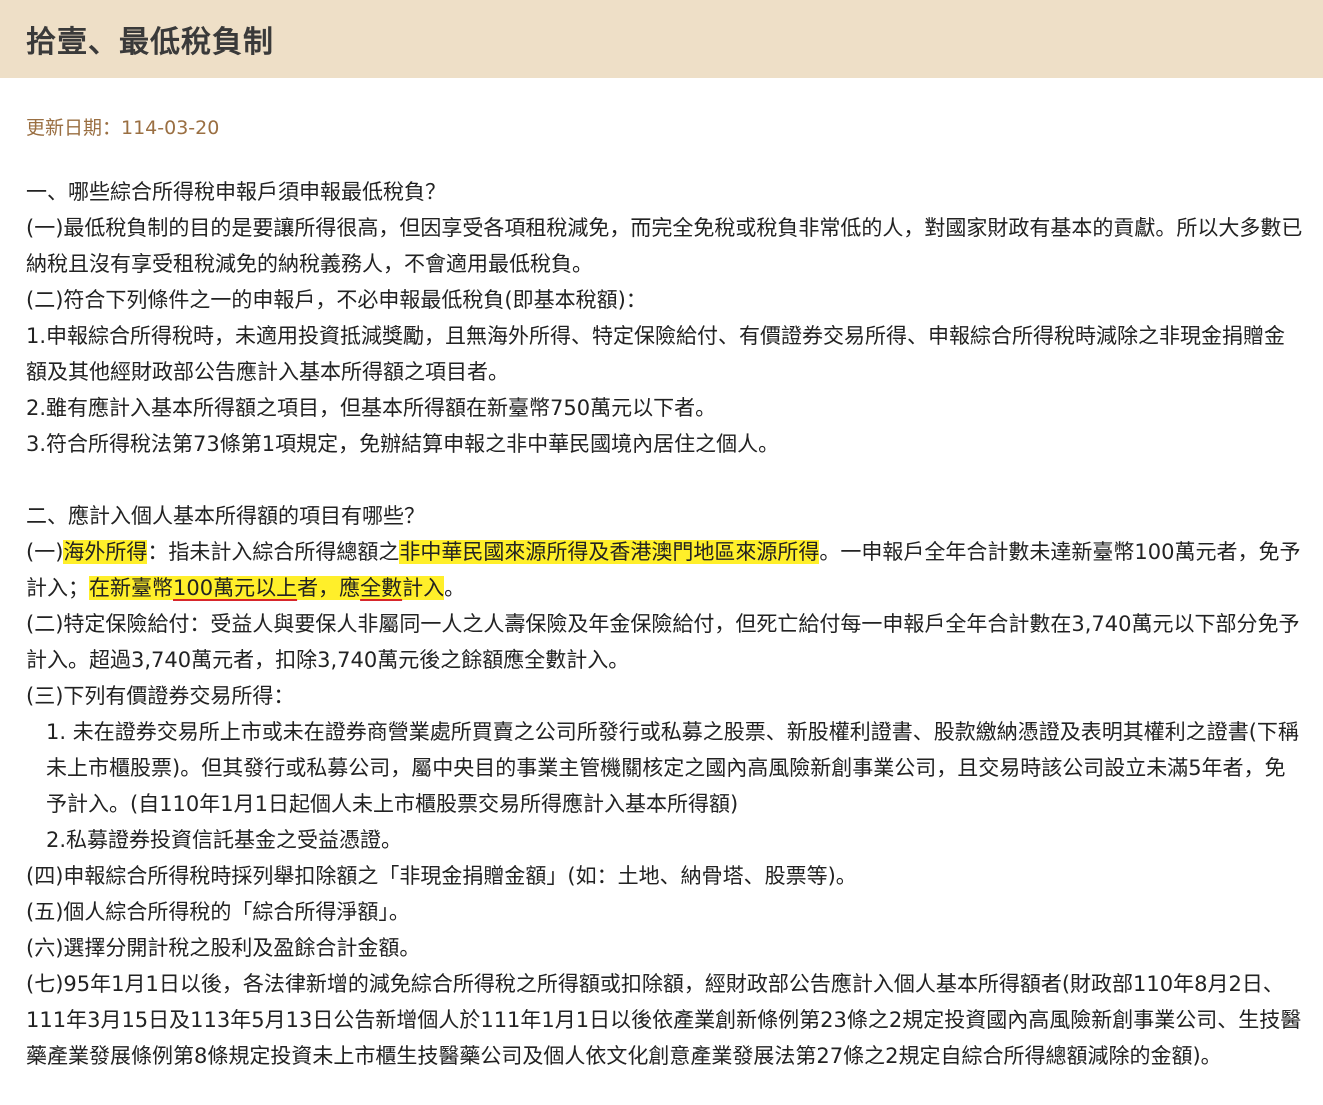 The height and width of the screenshot is (1105, 1323). What do you see at coordinates (661, 39) in the screenshot?
I see `page-header: 拾壹、最低稅負制` at bounding box center [661, 39].